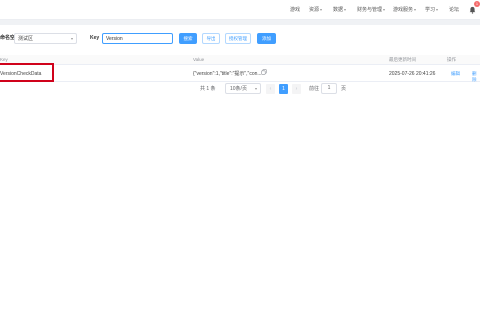 This screenshot has height=322, width=480. I want to click on row-updated: 2025-07-26 20:41:26, so click(412, 74).